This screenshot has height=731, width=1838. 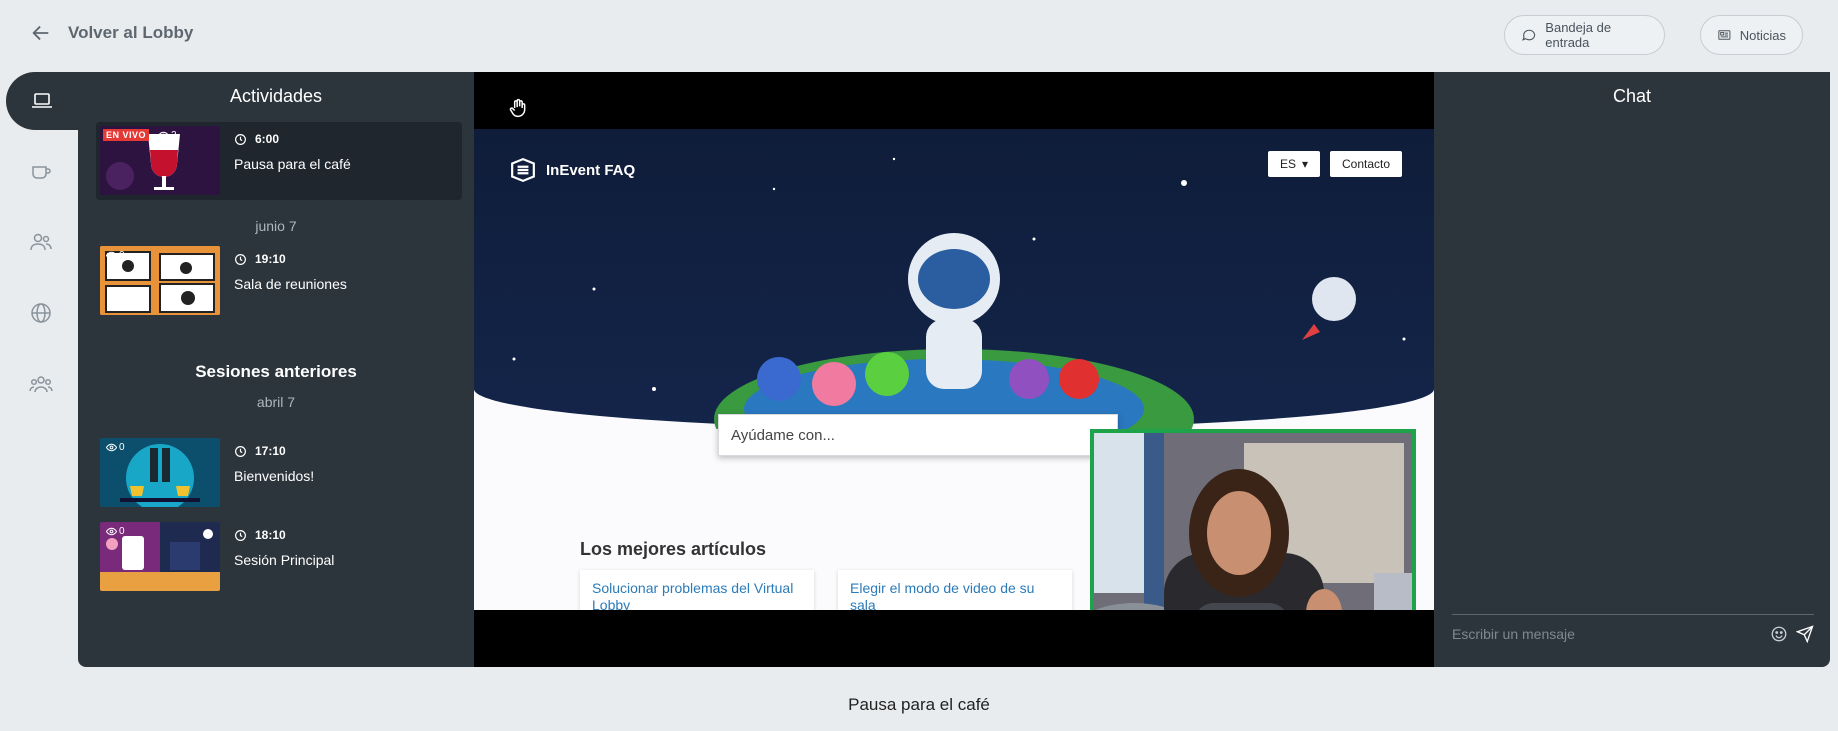 I want to click on chat-input-bar, so click(x=1633, y=633).